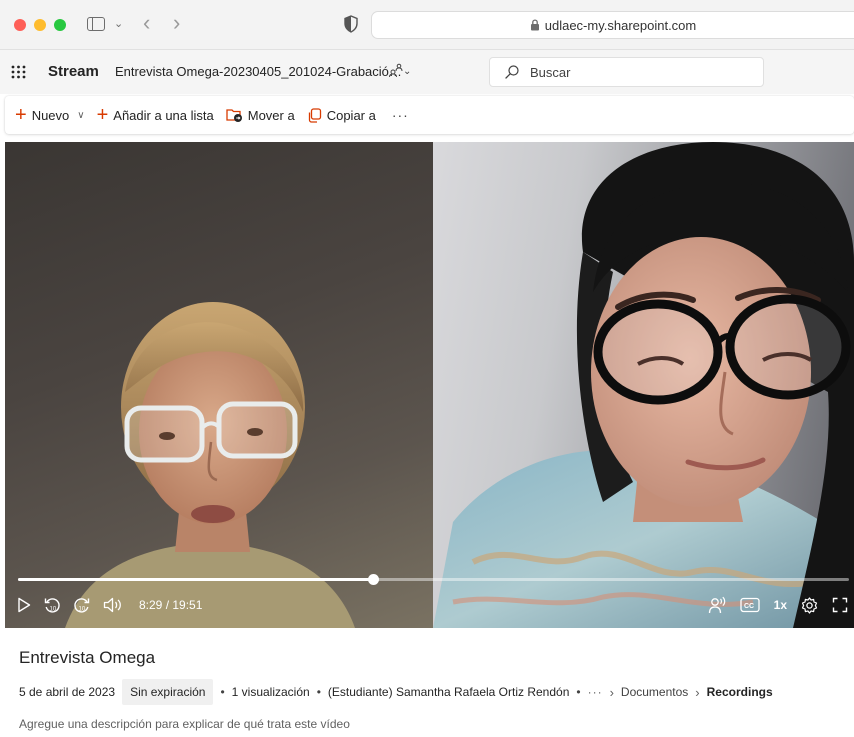 This screenshot has width=854, height=737. What do you see at coordinates (433, 579) in the screenshot?
I see `seek-bar` at bounding box center [433, 579].